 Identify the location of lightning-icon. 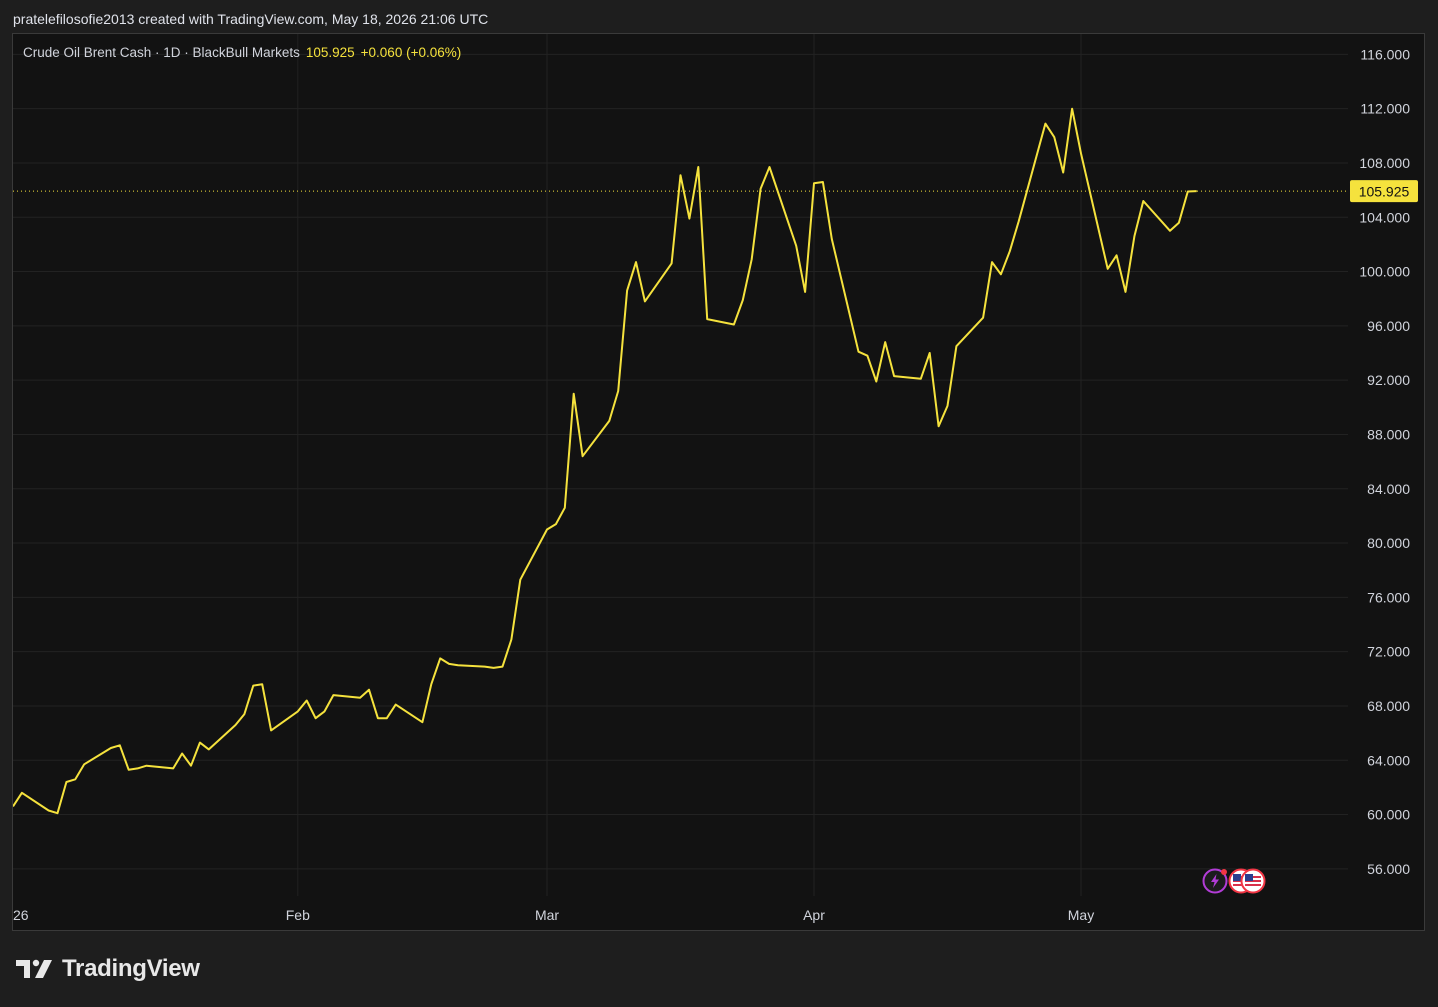
(1215, 881).